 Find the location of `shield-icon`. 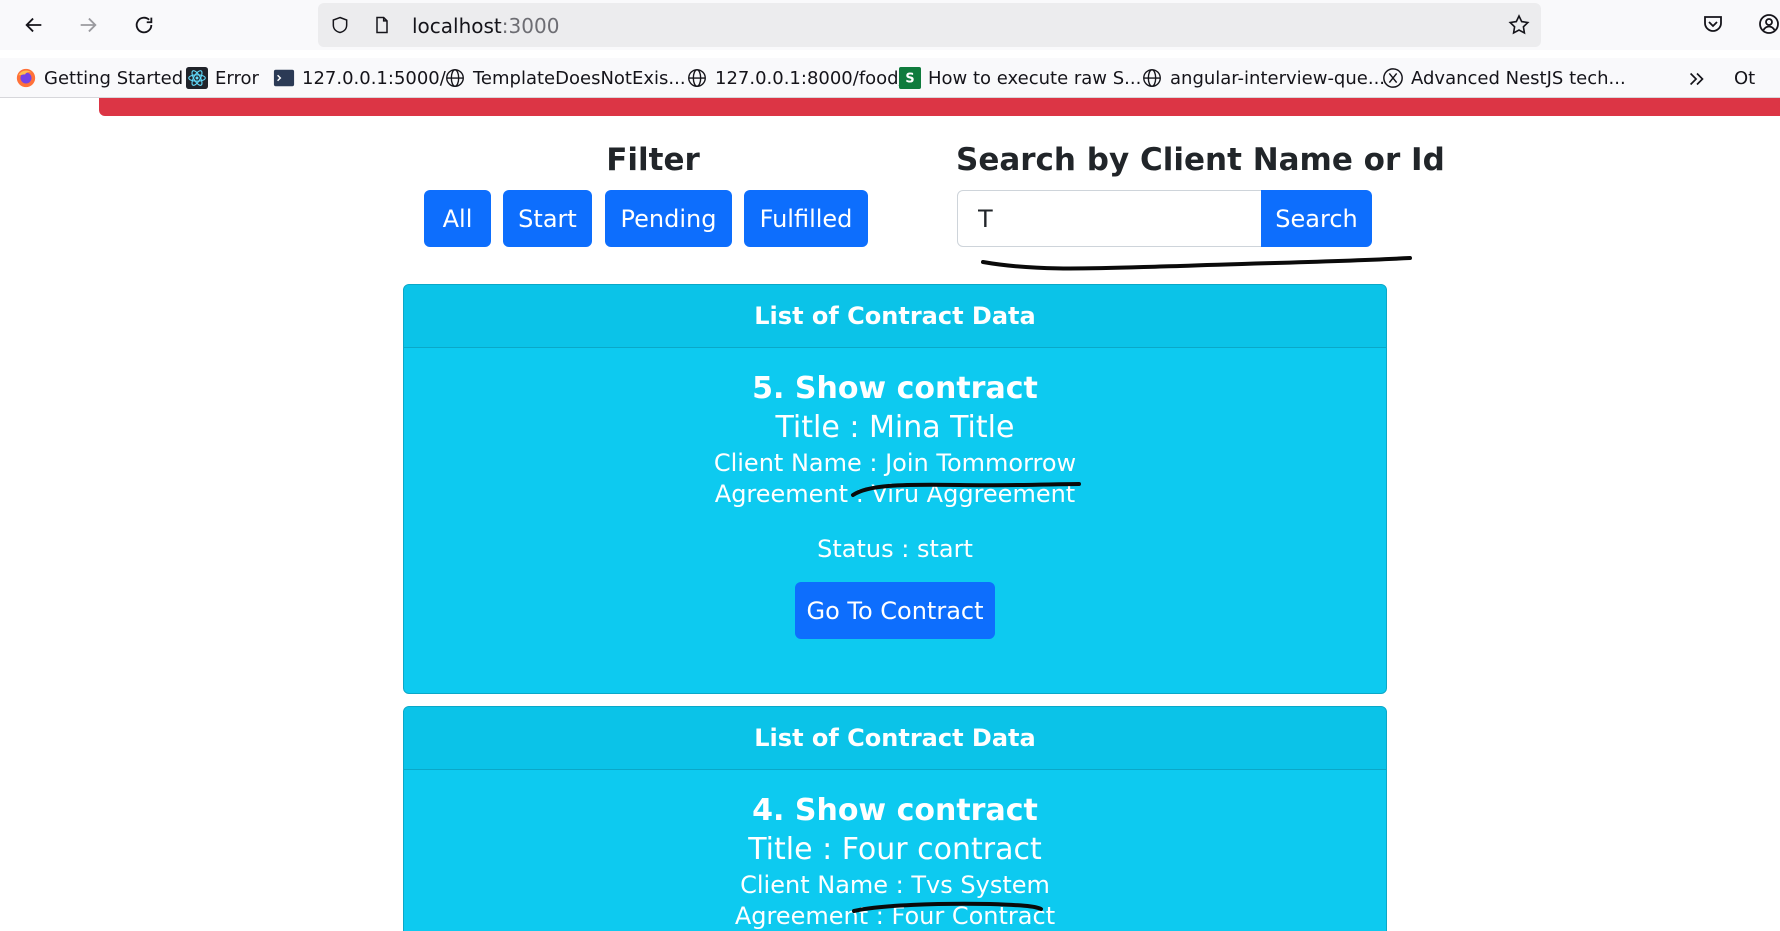

shield-icon is located at coordinates (340, 25).